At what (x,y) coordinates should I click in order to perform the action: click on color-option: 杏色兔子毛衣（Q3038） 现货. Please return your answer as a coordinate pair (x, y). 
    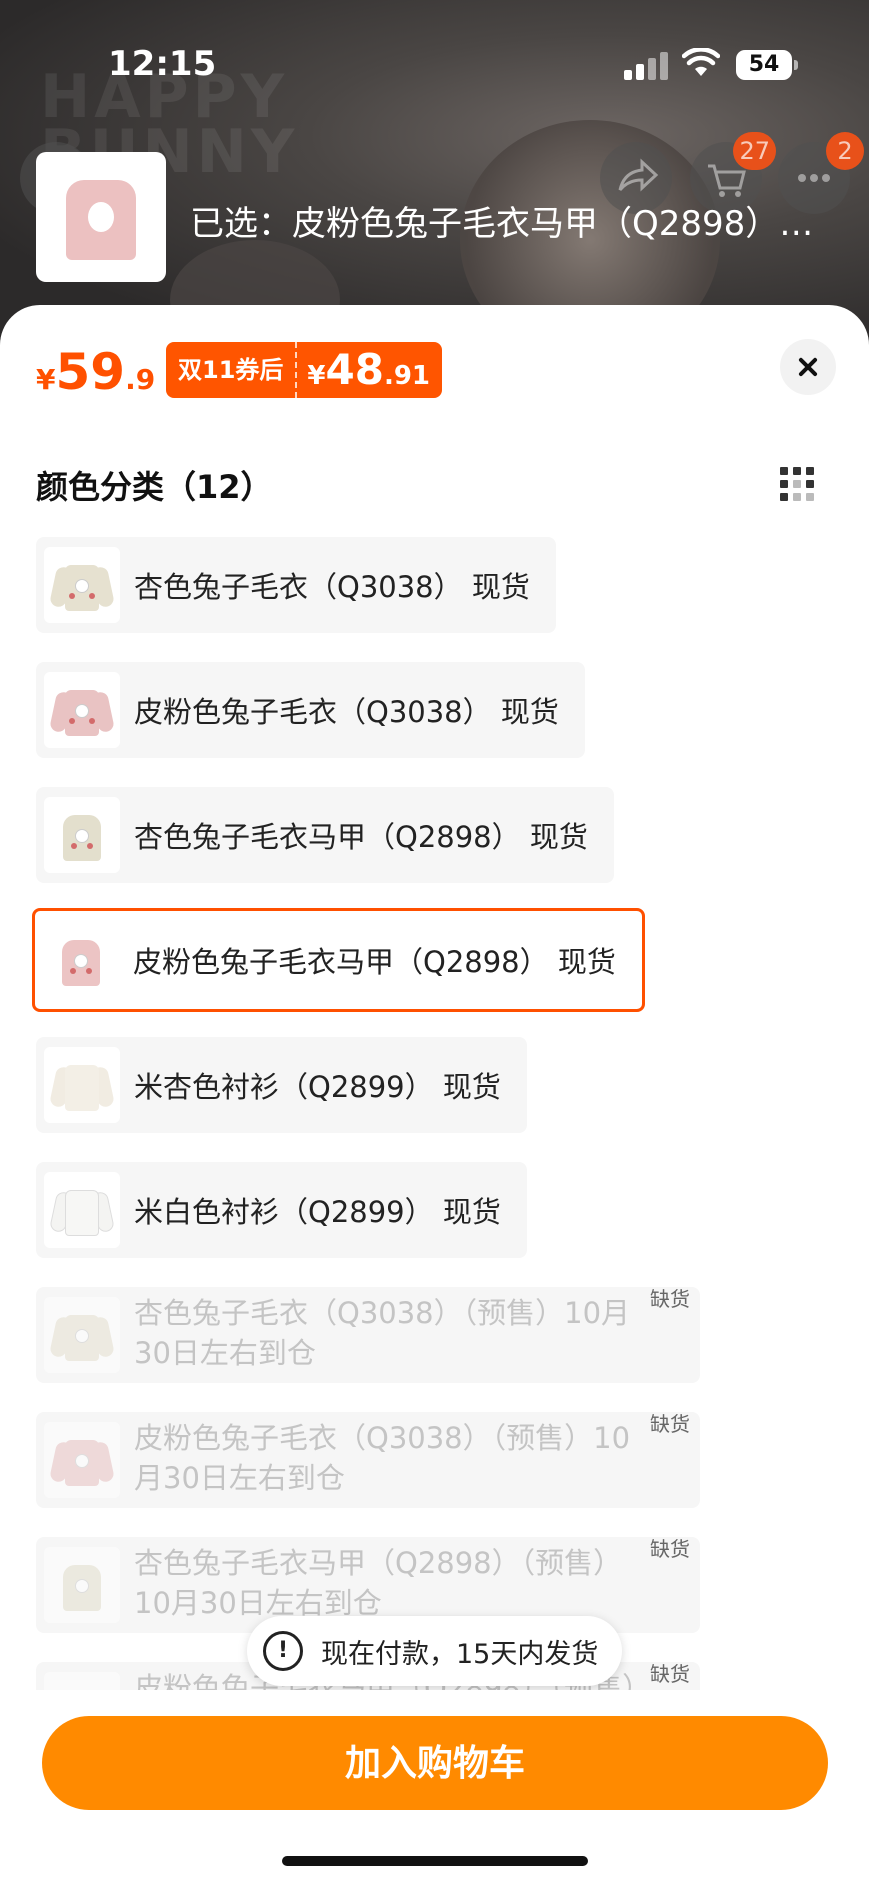
    Looking at the image, I should click on (296, 585).